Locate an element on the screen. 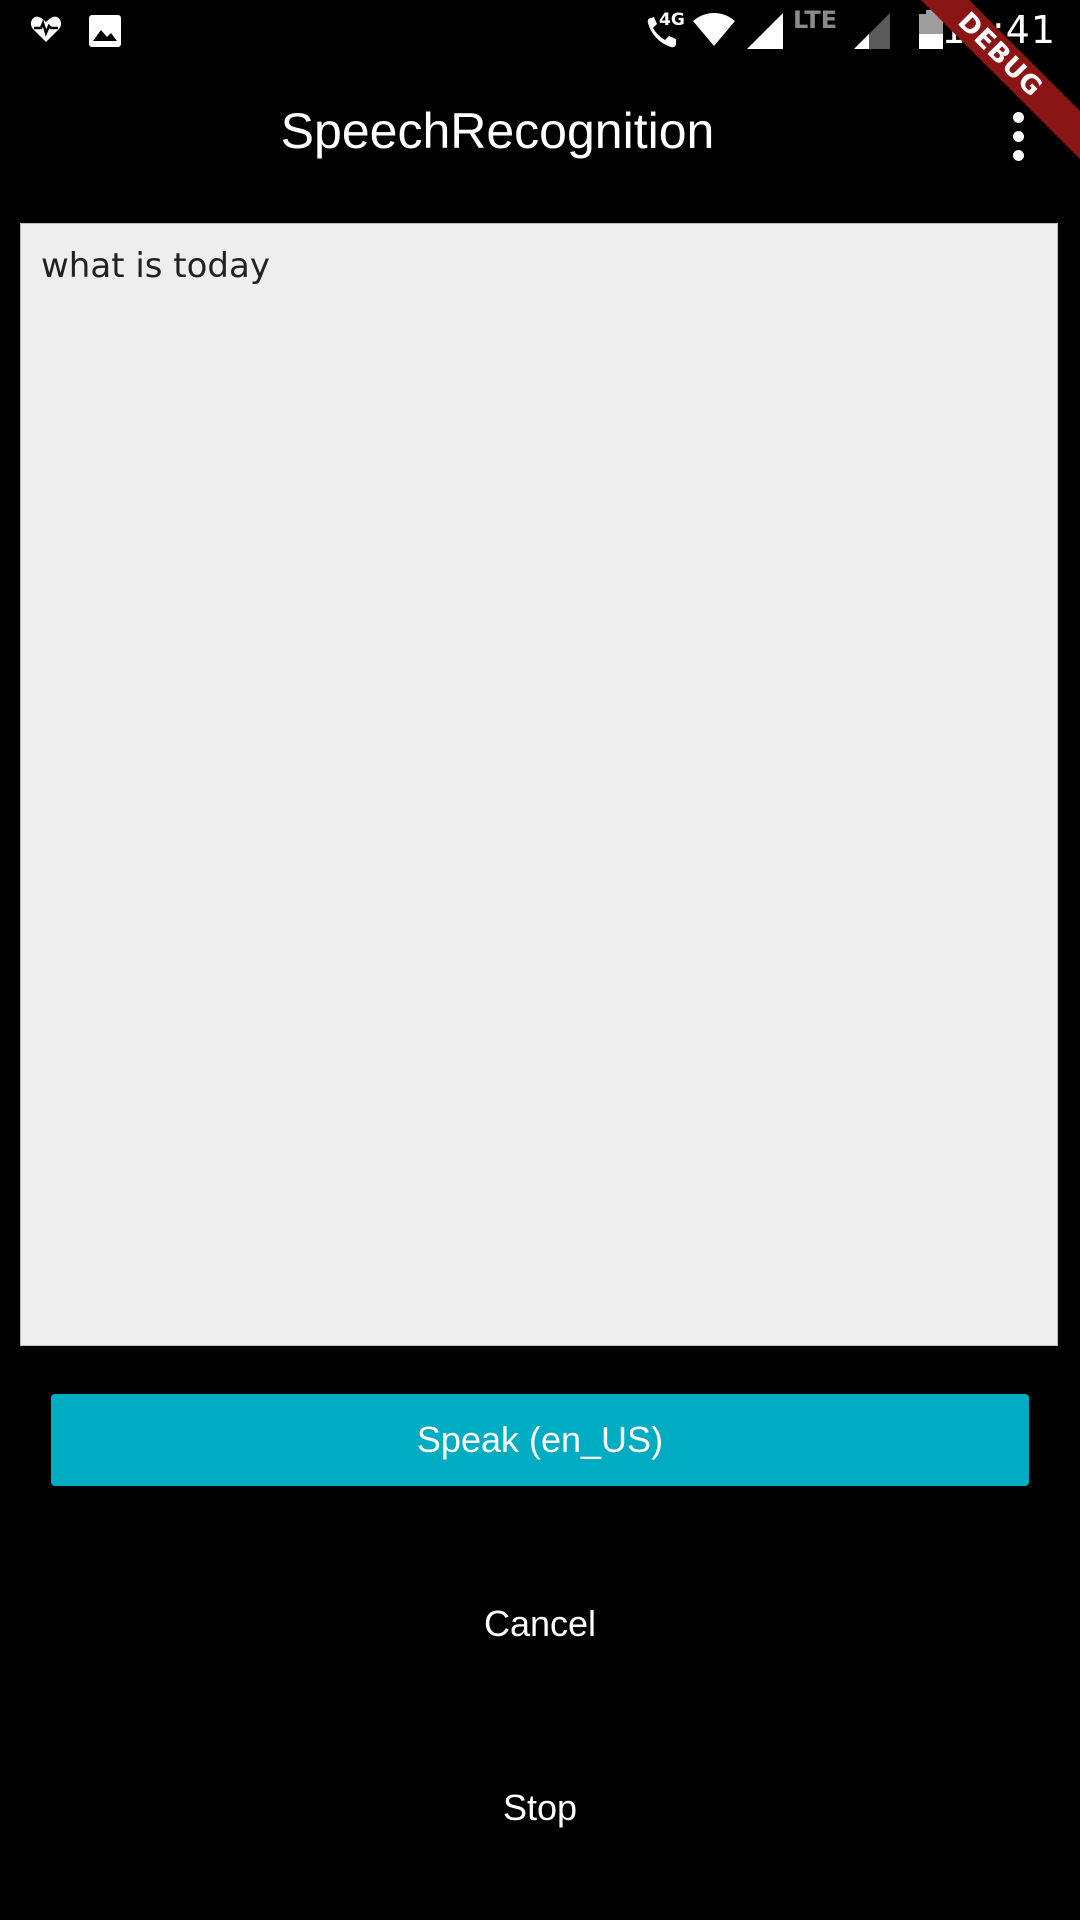 This screenshot has width=1080, height=1920. cancel-button-label: Cancel is located at coordinates (540, 1623).